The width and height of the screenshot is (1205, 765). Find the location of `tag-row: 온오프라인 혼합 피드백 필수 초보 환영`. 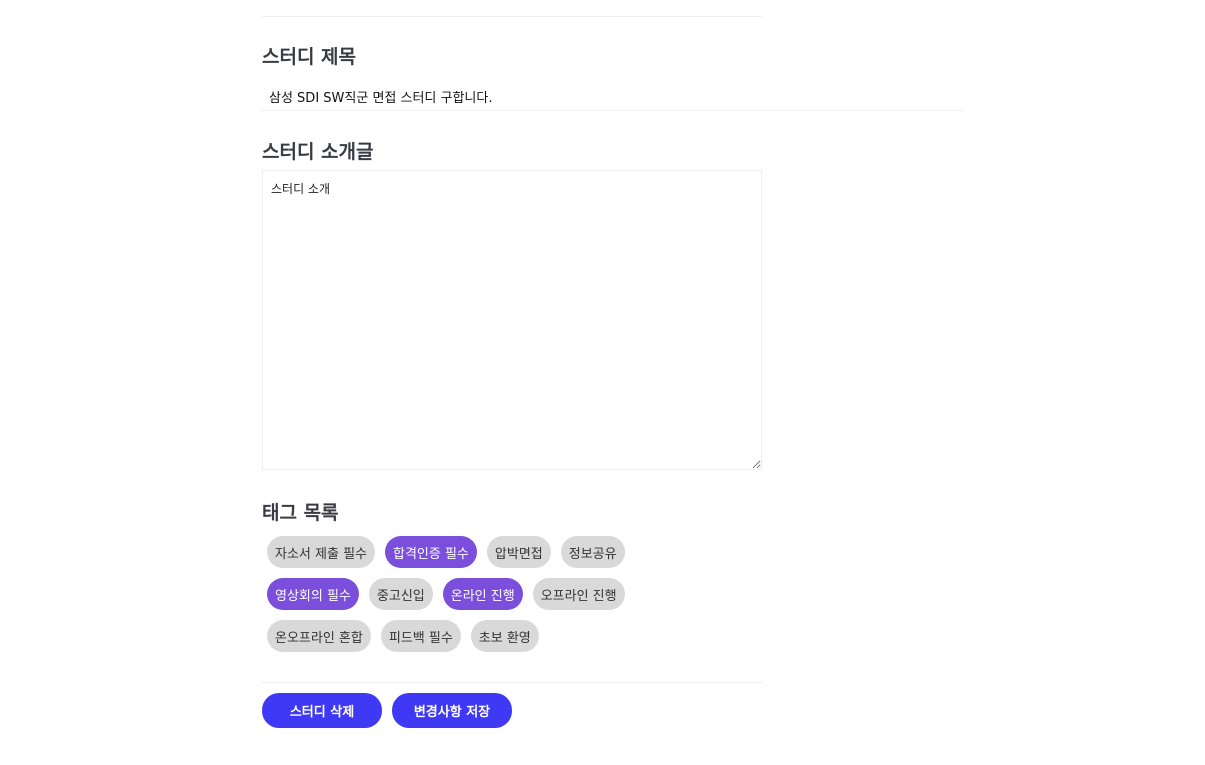

tag-row: 온오프라인 혼합 피드백 필수 초보 환영 is located at coordinates (482, 636).